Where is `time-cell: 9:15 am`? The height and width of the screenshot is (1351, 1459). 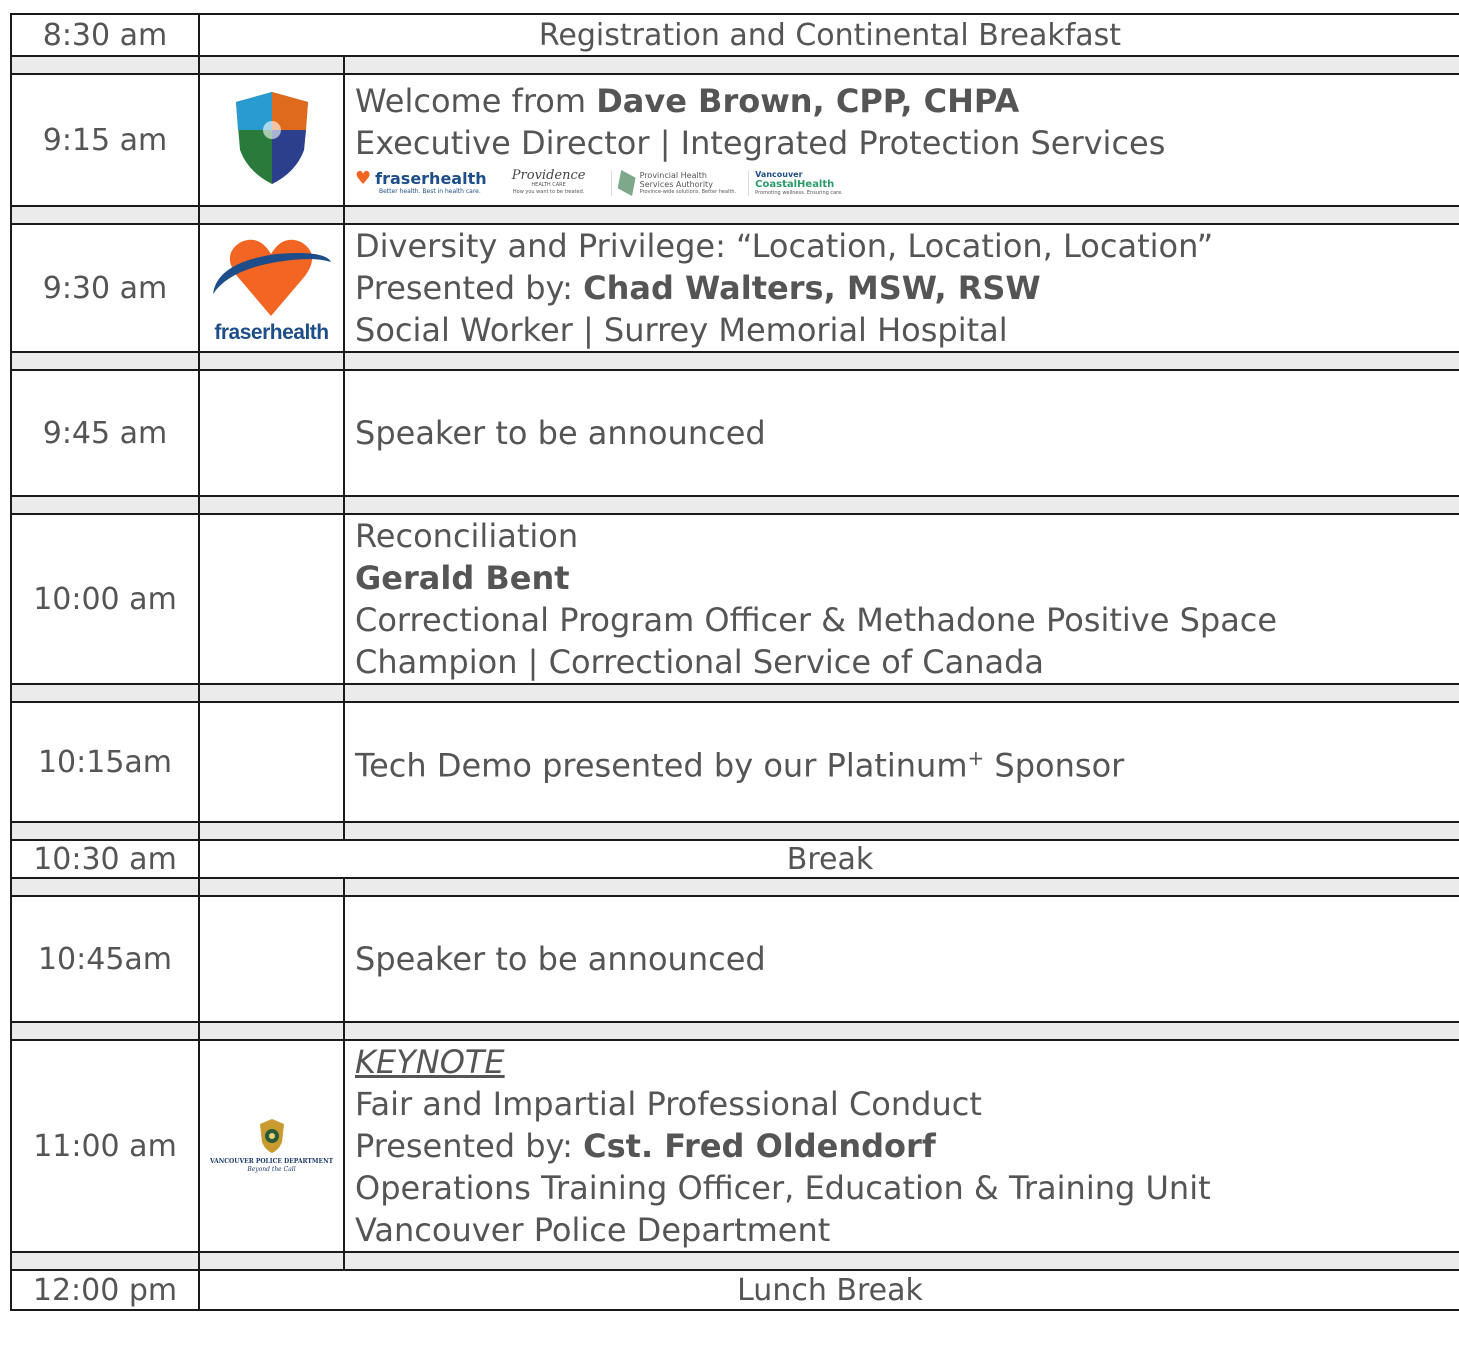 time-cell: 9:15 am is located at coordinates (105, 140).